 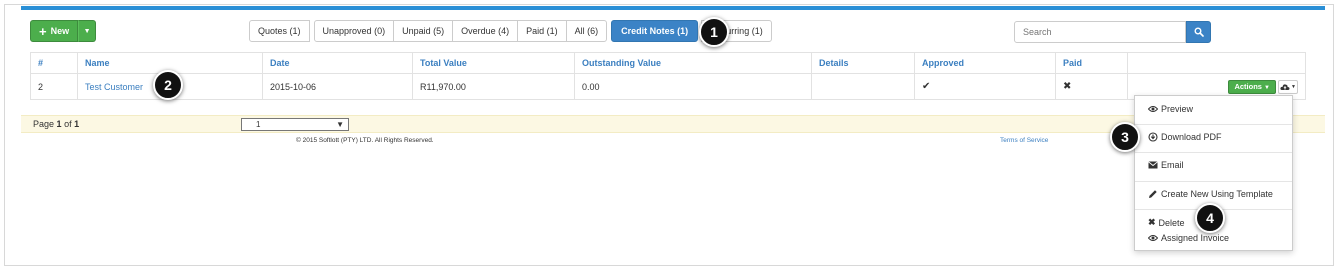 I want to click on pencil-icon, so click(x=1153, y=194).